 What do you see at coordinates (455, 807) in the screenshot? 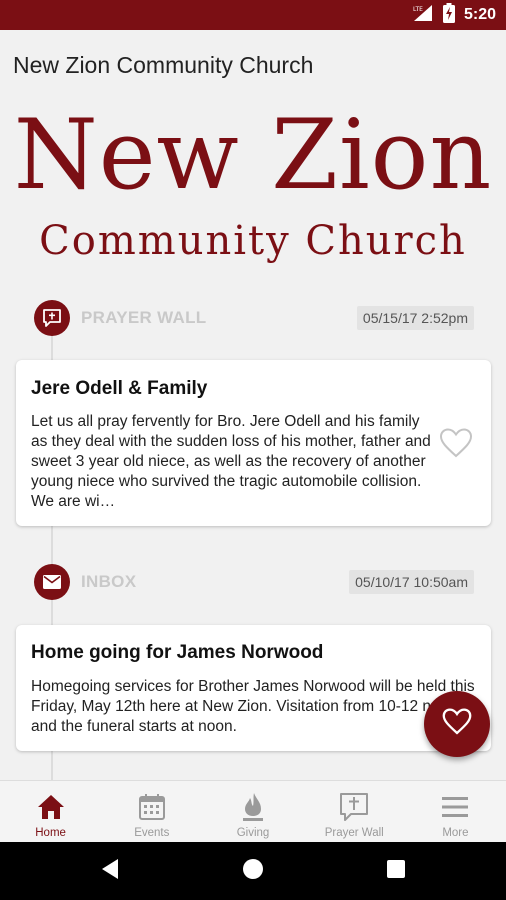
I see `menu-icon` at bounding box center [455, 807].